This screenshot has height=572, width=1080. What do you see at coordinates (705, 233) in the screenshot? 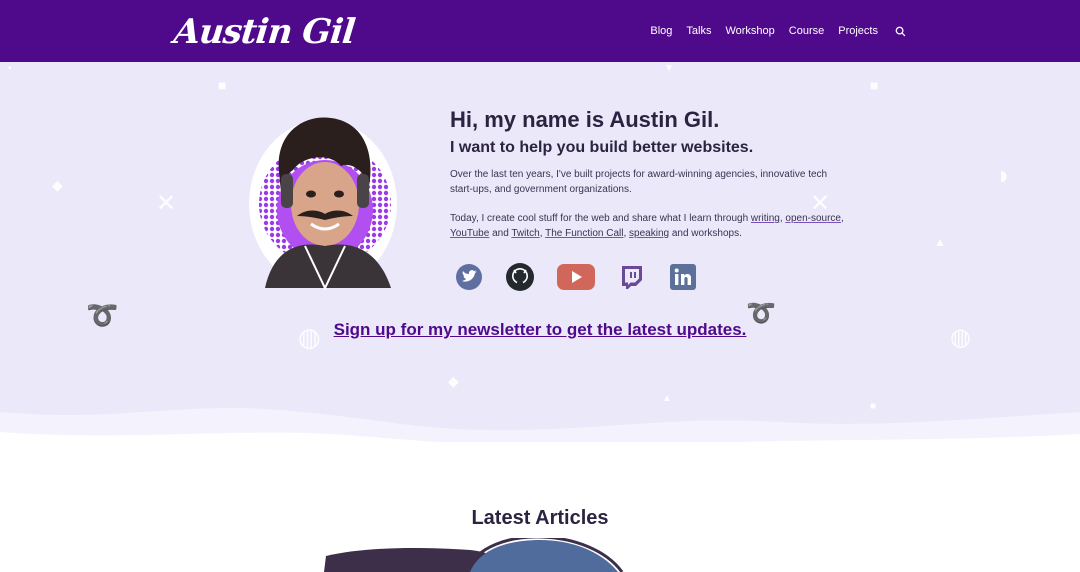
I see `today-suffix: and workshops.` at bounding box center [705, 233].